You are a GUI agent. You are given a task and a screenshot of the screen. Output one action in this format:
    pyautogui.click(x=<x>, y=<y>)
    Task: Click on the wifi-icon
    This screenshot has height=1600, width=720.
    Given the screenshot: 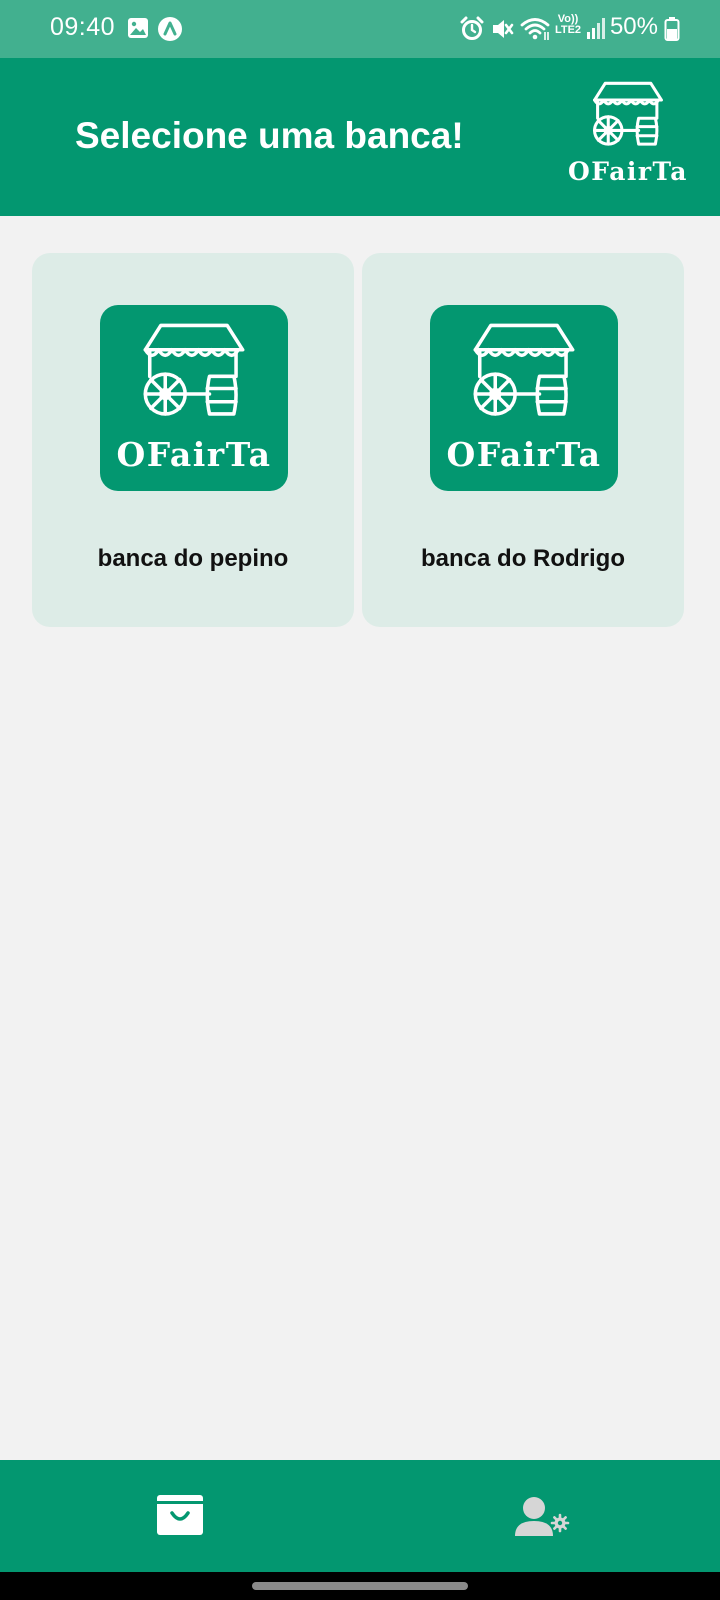 What is the action you would take?
    pyautogui.click(x=535, y=29)
    